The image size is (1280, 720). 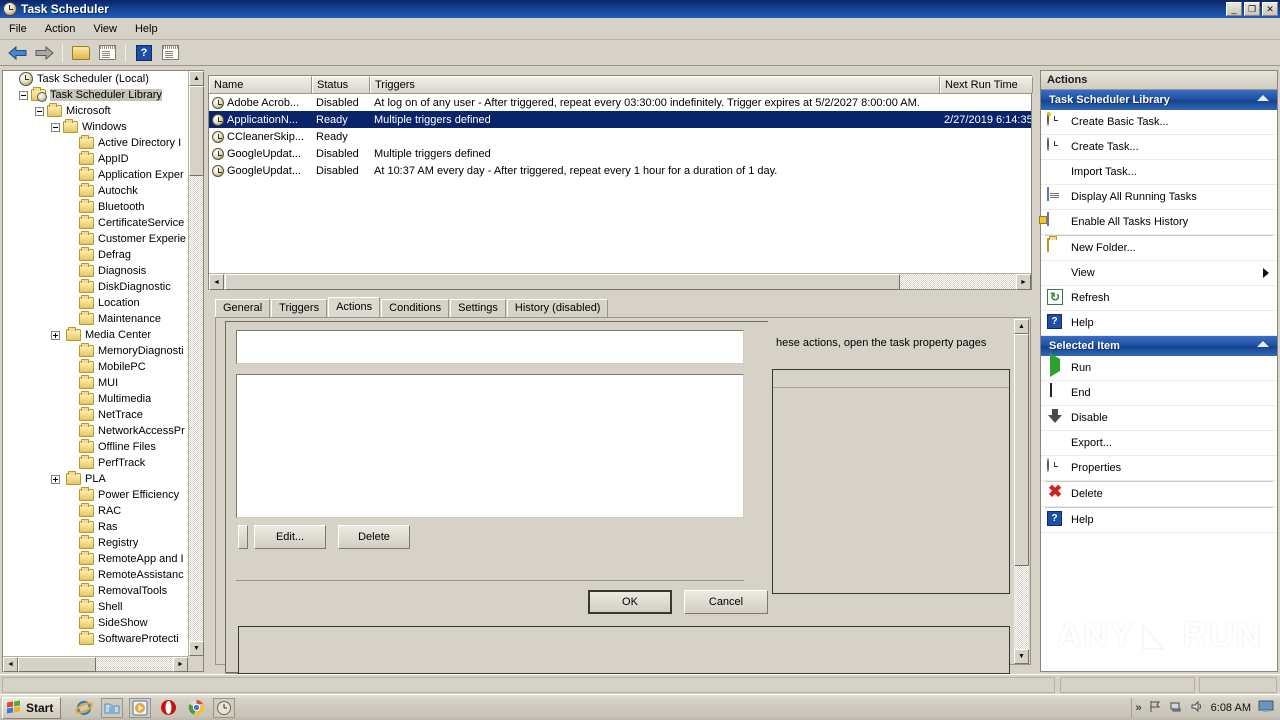 I want to click on cancel-button: Cancel, so click(x=726, y=602).